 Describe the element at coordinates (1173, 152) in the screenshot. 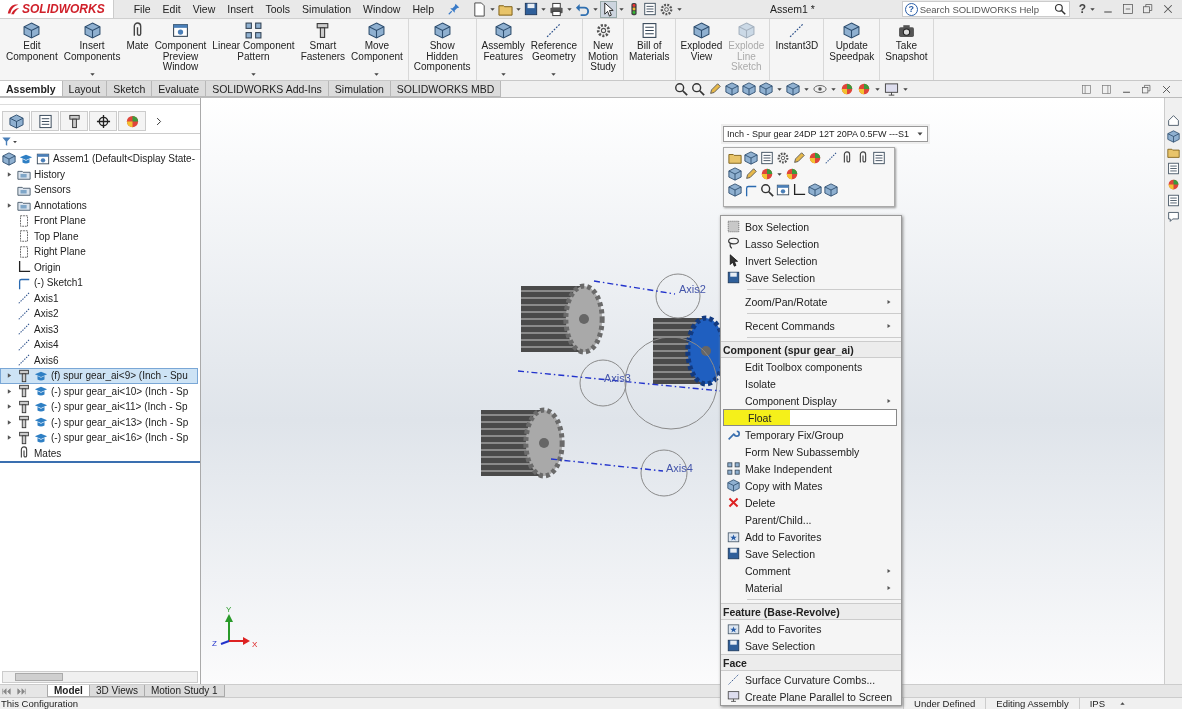

I see `folder-icon` at that location.